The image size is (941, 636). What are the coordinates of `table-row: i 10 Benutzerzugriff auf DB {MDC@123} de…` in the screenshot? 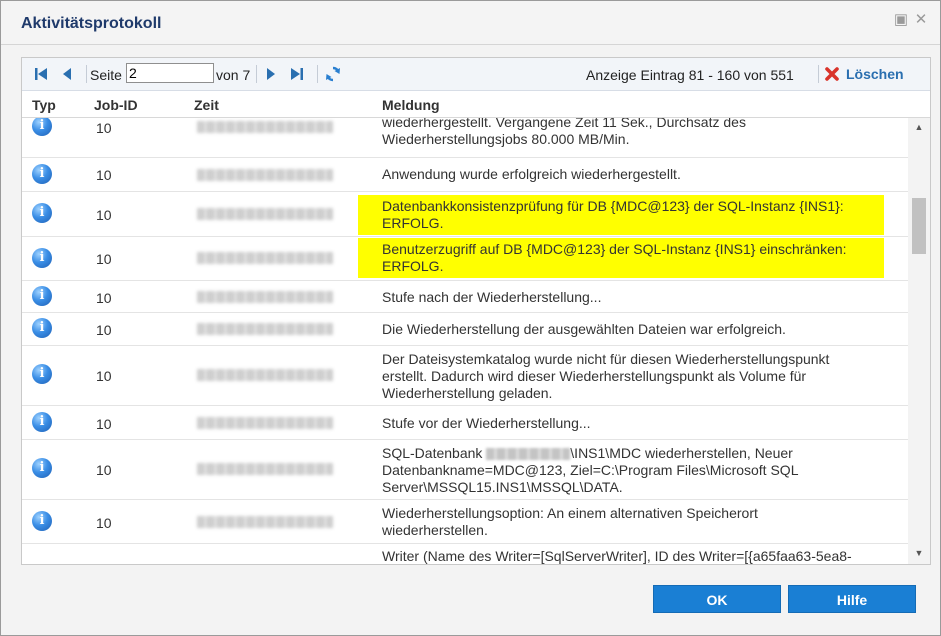 It's located at (465, 259).